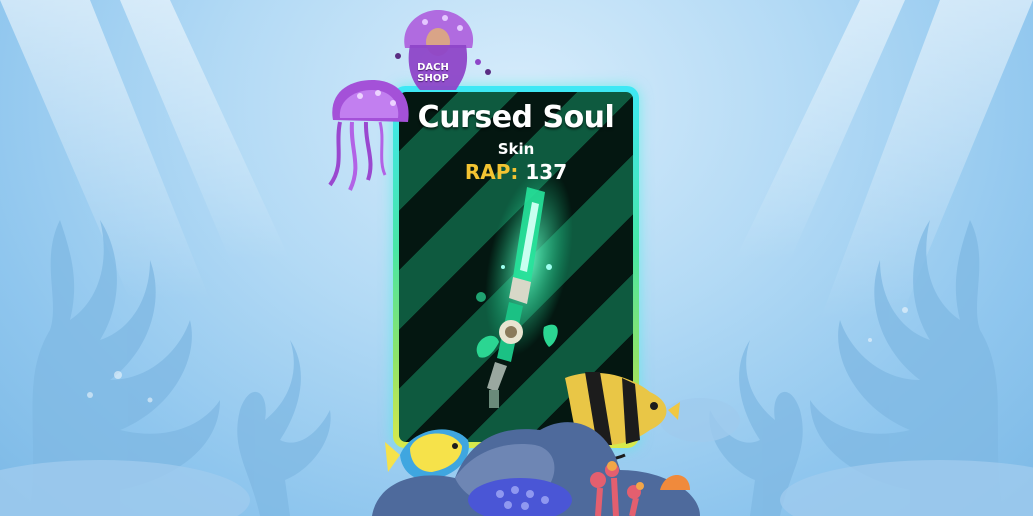 This screenshot has width=1033, height=516. I want to click on item-rap: RAP: 137, so click(516, 172).